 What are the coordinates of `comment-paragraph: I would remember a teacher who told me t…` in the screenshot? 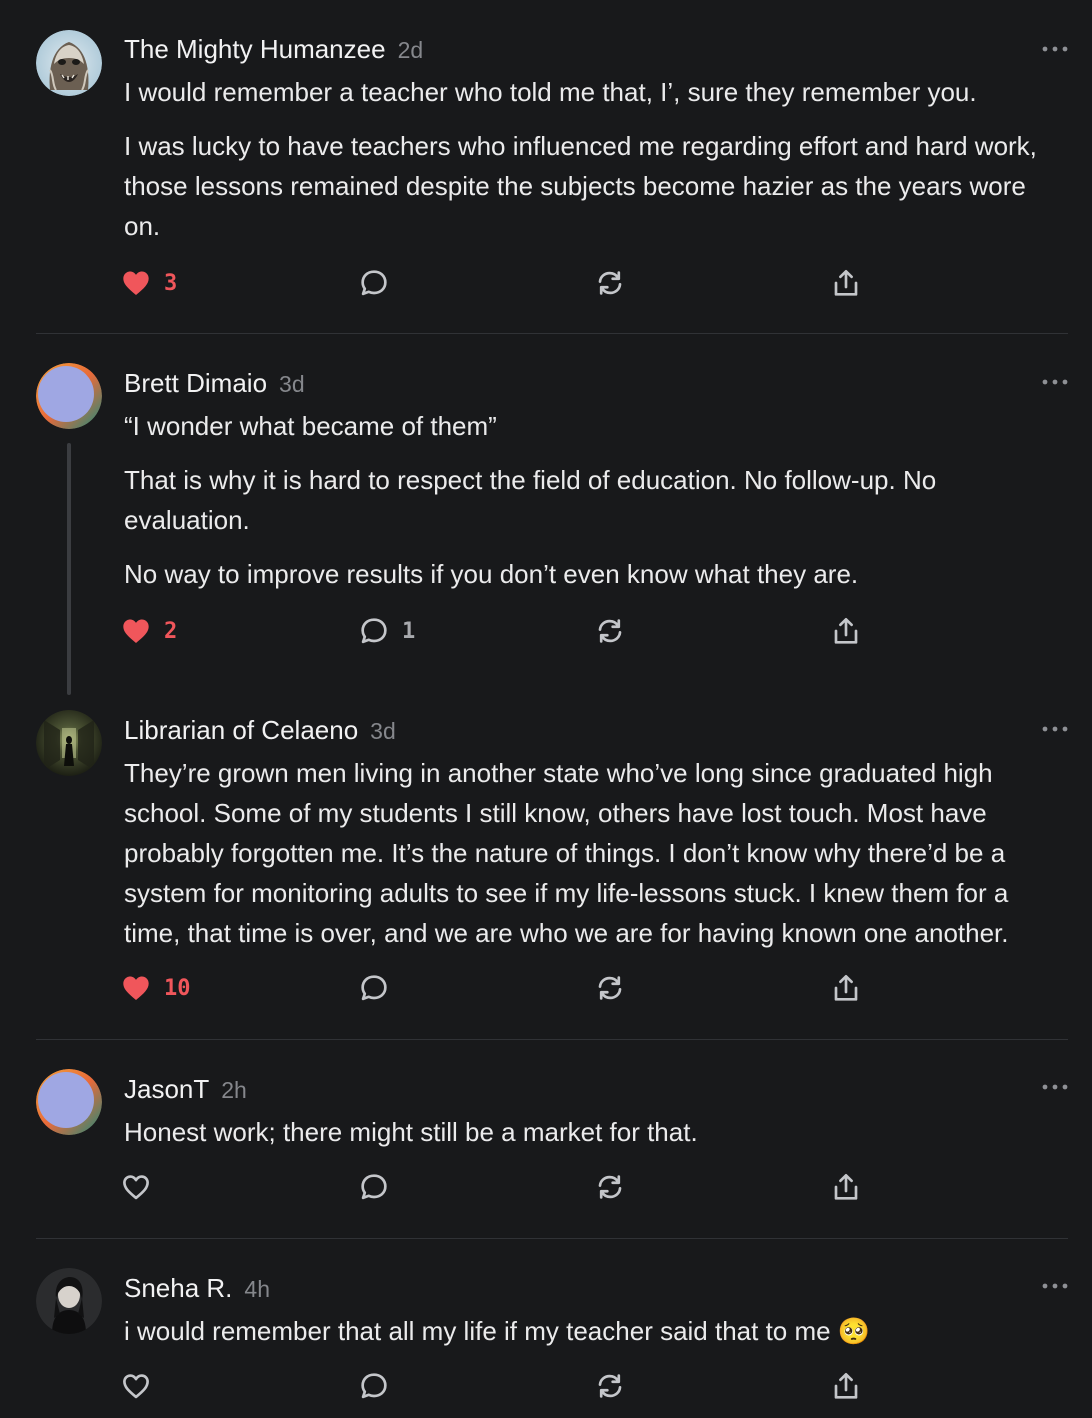 It's located at (550, 92).